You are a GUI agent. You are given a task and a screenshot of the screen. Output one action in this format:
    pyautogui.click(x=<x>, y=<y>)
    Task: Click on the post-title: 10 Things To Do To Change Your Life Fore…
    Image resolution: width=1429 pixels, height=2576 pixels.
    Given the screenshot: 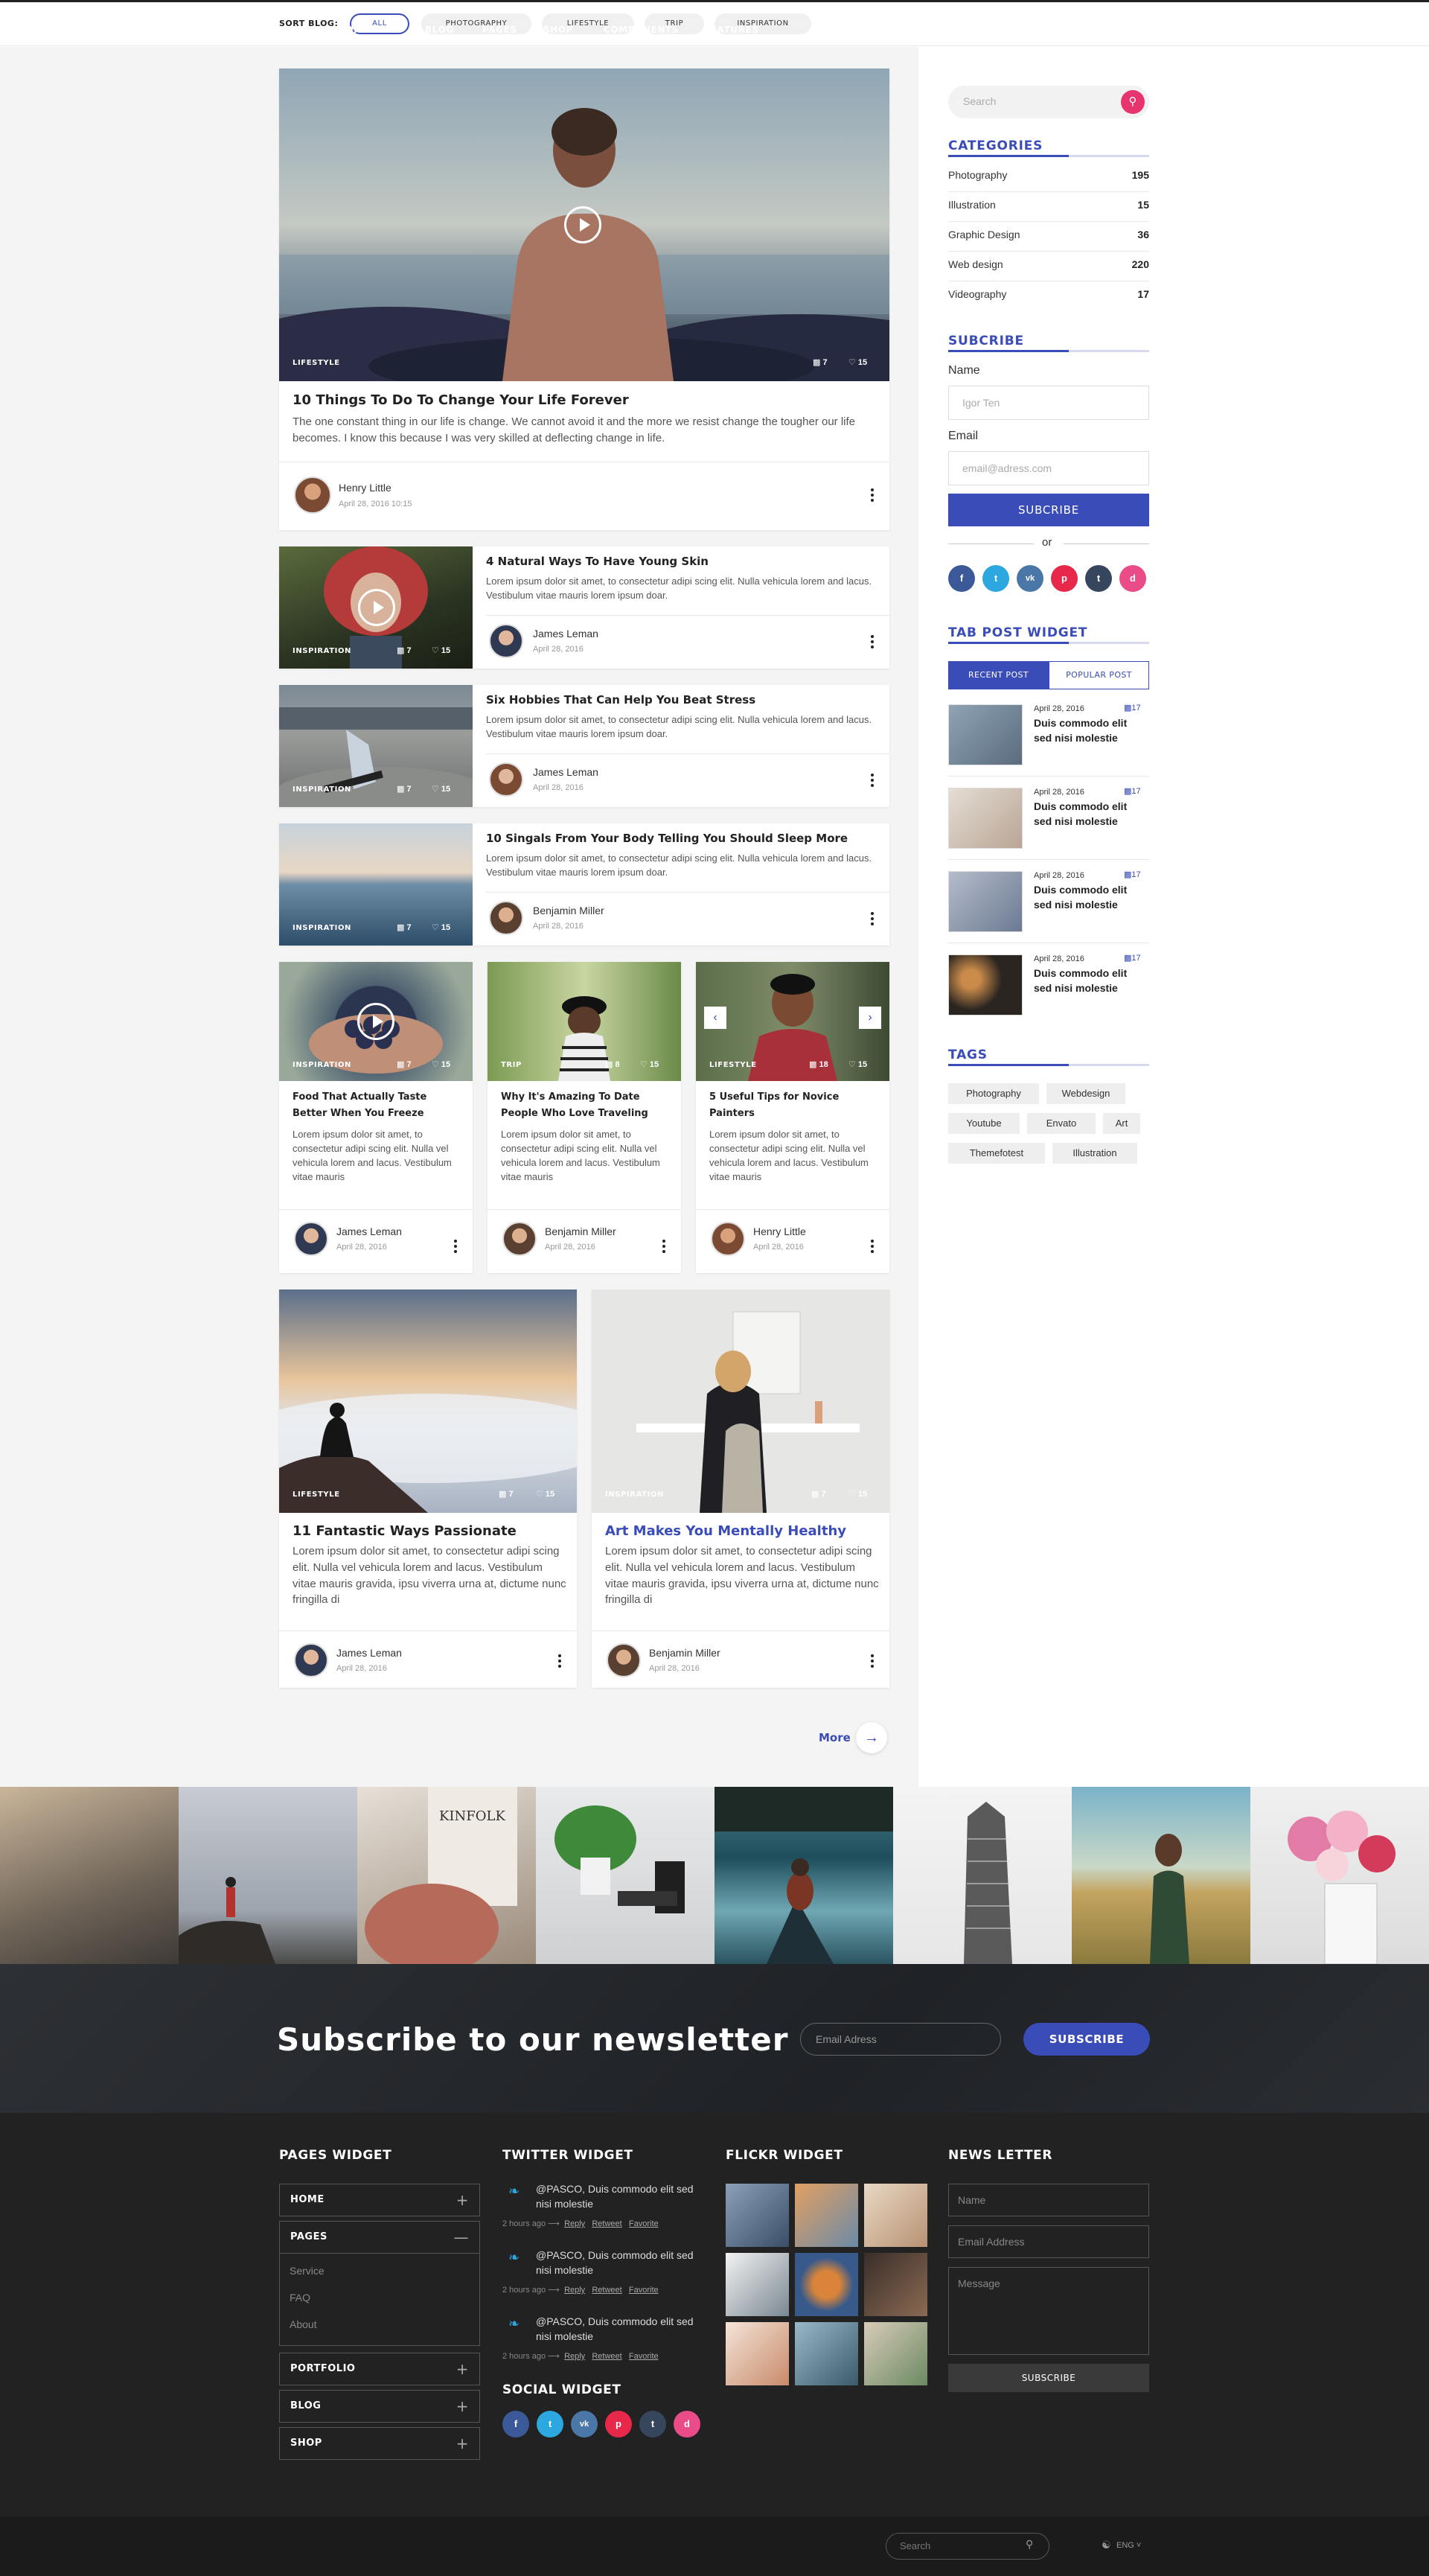 What is the action you would take?
    pyautogui.click(x=582, y=400)
    